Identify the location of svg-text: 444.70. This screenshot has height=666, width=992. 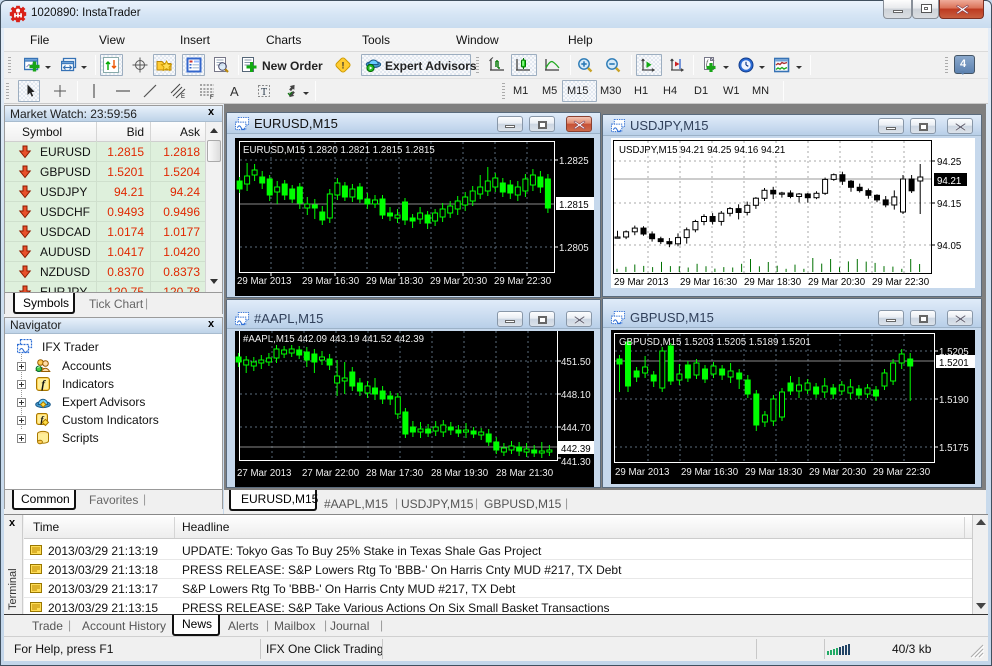
(576, 428).